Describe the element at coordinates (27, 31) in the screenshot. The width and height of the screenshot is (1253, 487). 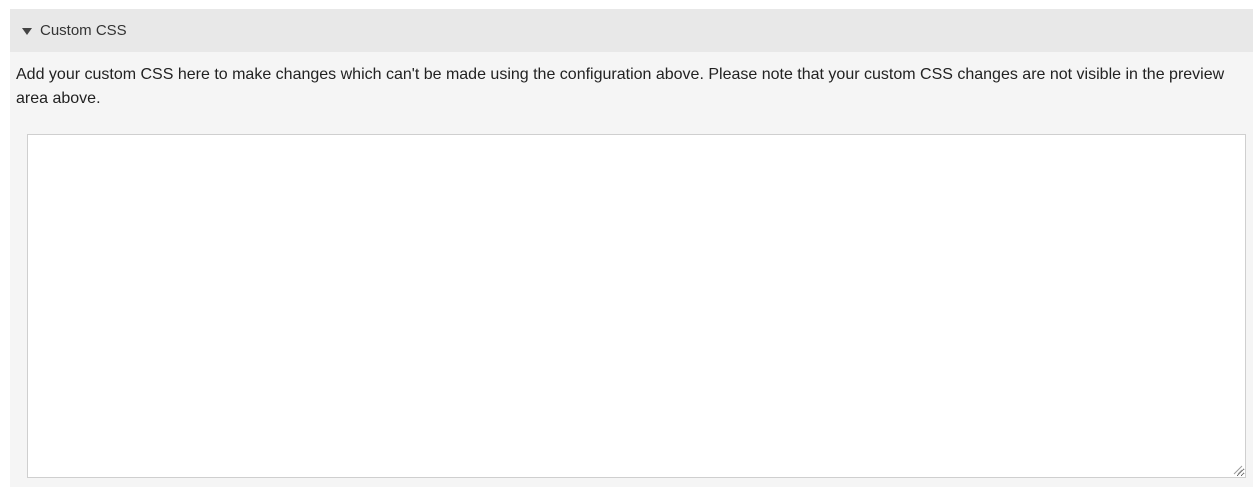
I see `triangle-down-icon` at that location.